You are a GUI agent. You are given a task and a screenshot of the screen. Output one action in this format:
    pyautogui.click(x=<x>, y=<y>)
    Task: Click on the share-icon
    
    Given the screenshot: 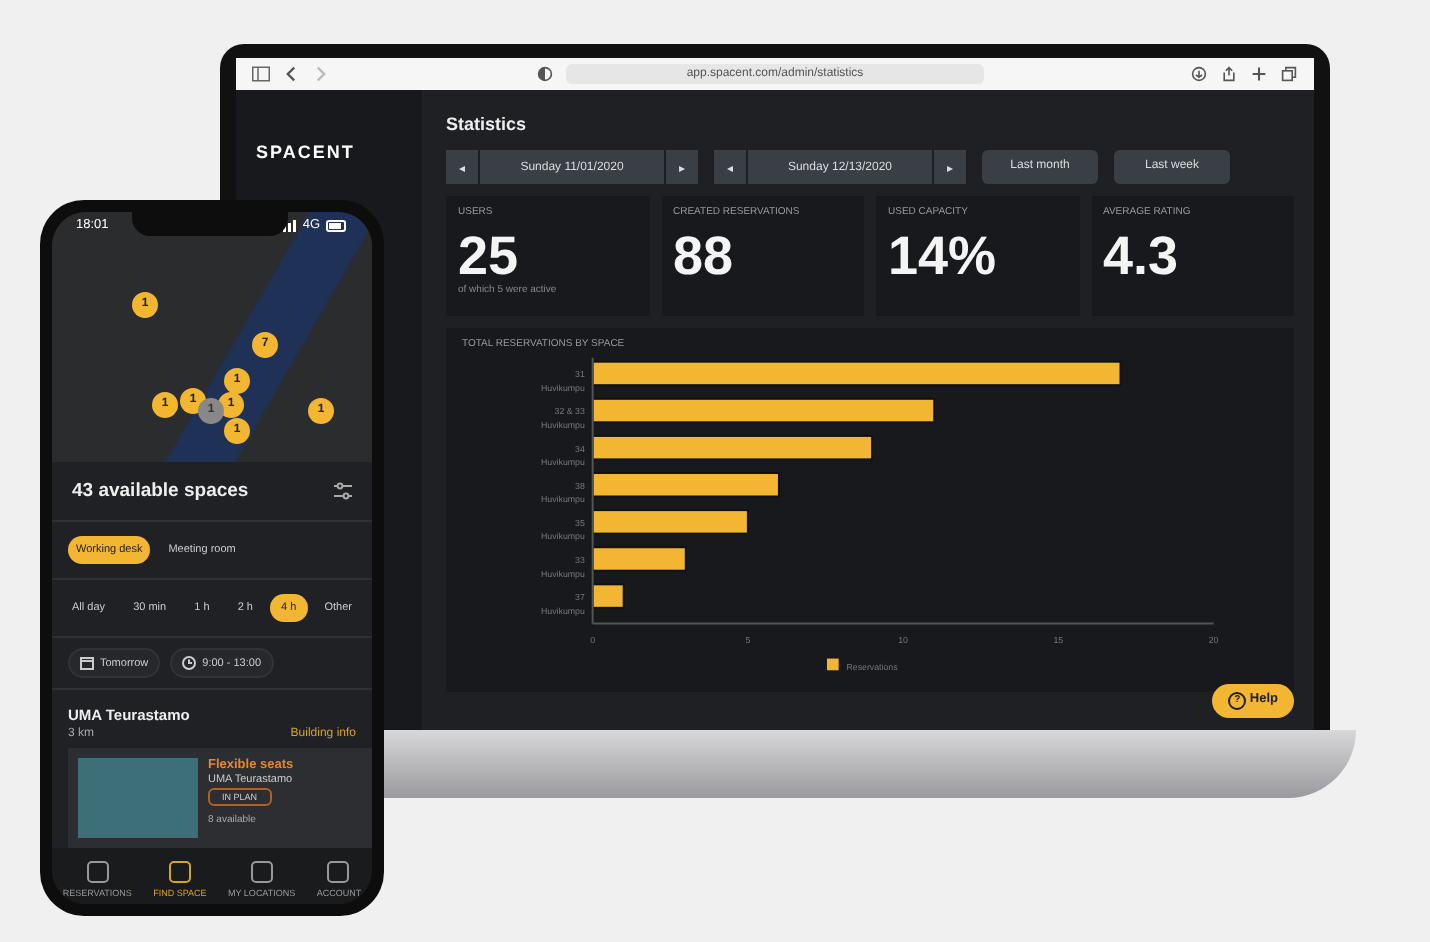 What is the action you would take?
    pyautogui.click(x=1229, y=74)
    